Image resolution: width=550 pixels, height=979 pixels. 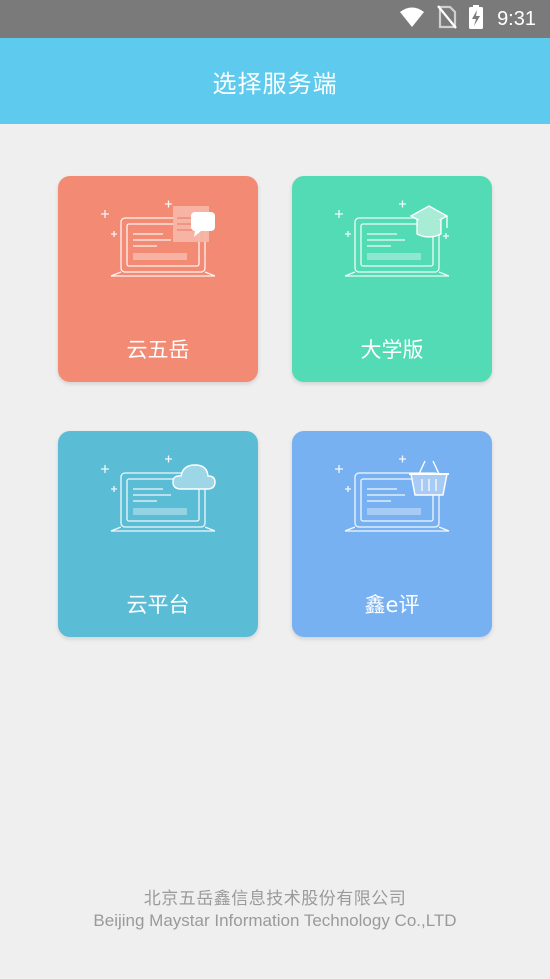 What do you see at coordinates (476, 19) in the screenshot?
I see `battery-charging-icon` at bounding box center [476, 19].